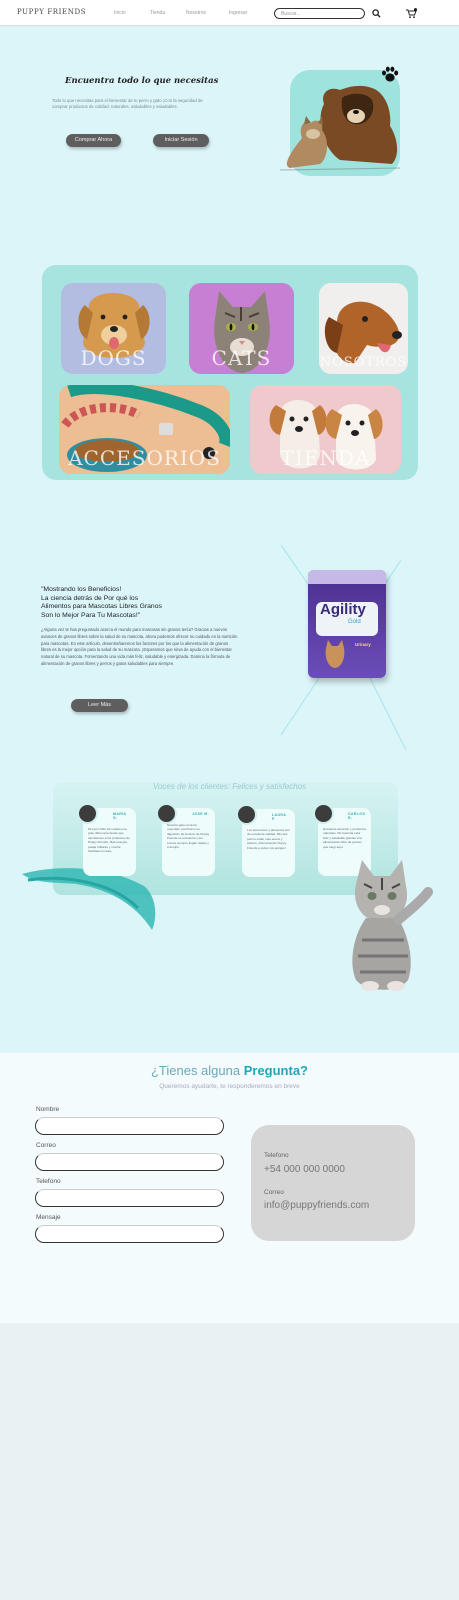 This screenshot has width=459, height=1600. Describe the element at coordinates (347, 624) in the screenshot. I see `product-bag-image: Agility Gold Urinary` at that location.